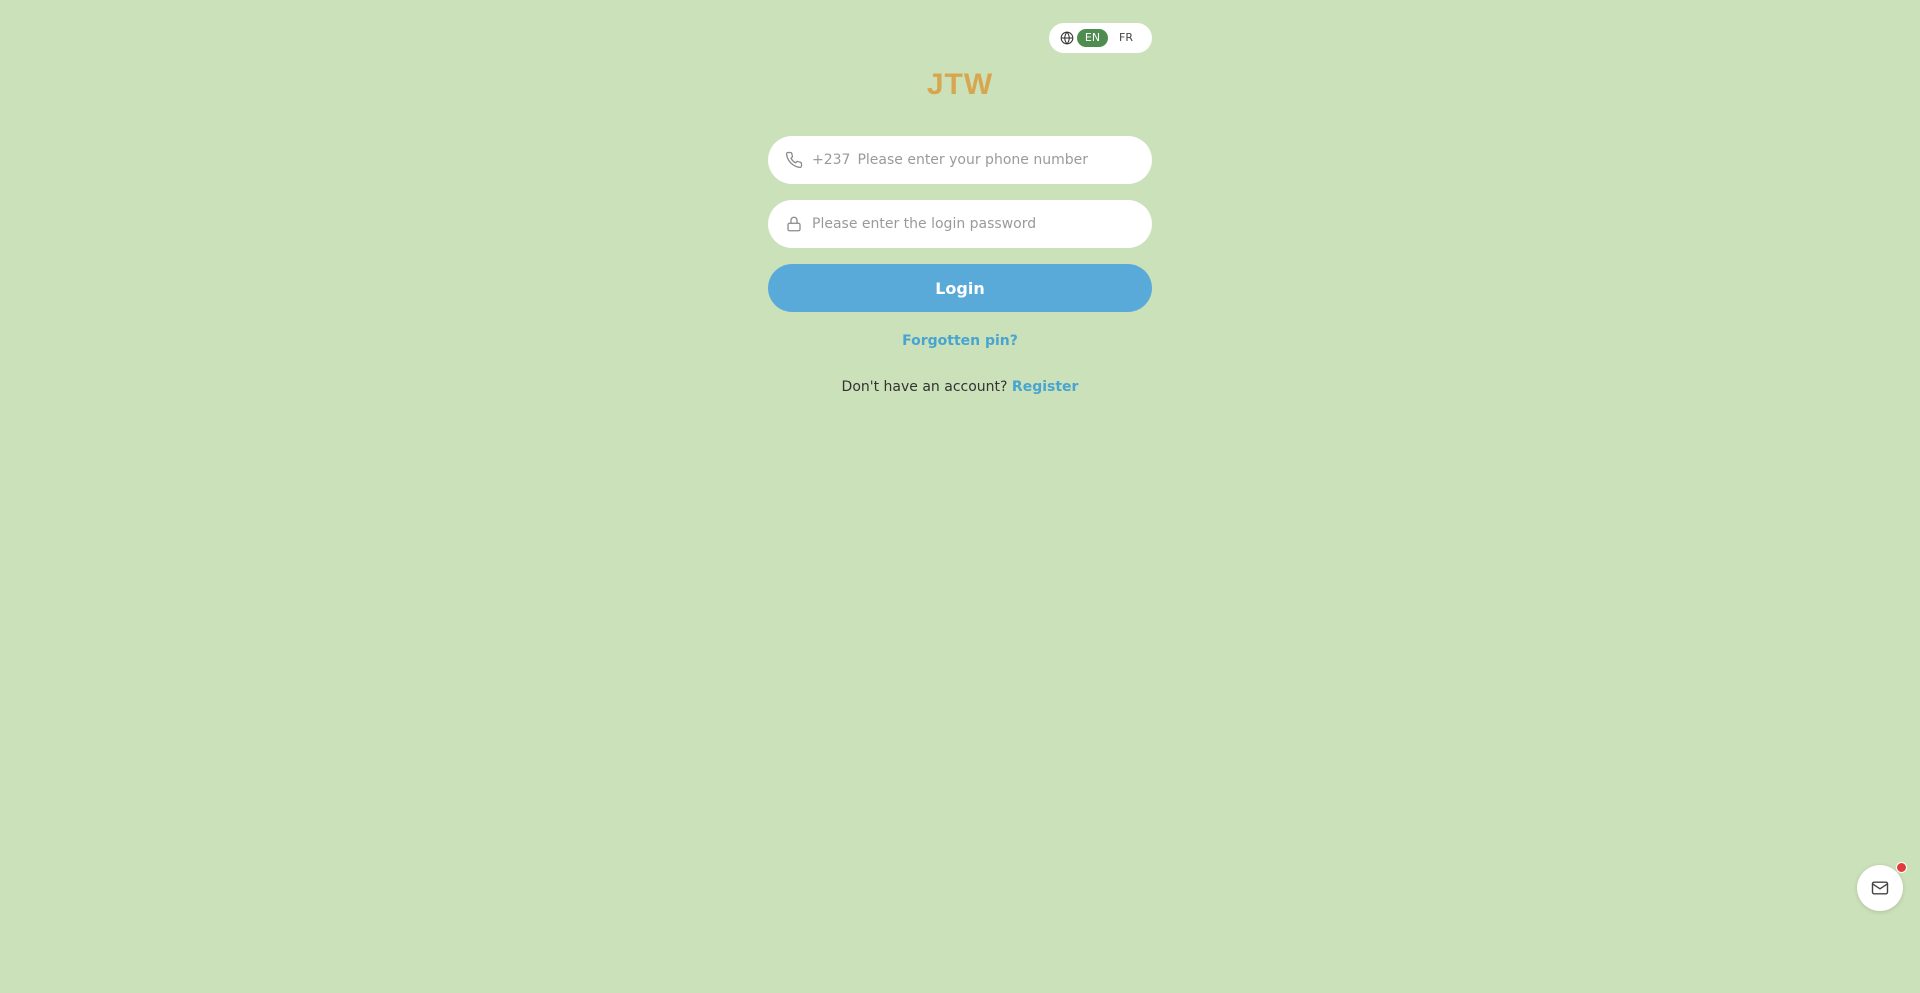 The height and width of the screenshot is (993, 1920). I want to click on password-field, so click(960, 224).